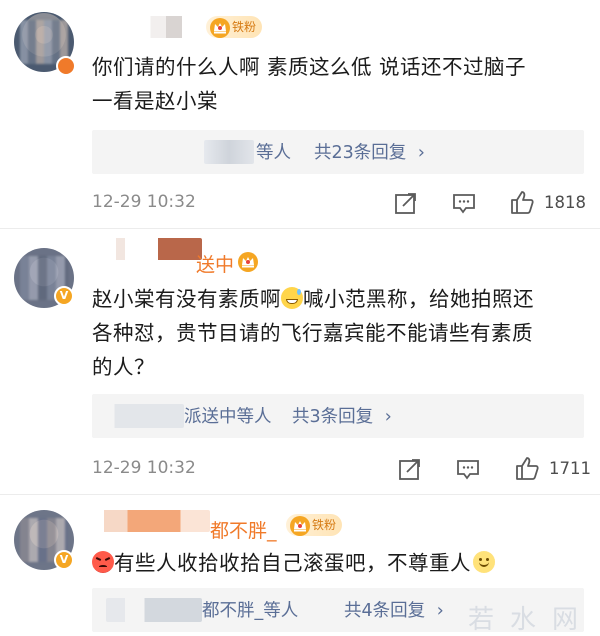 This screenshot has height=636, width=600. I want to click on comment-text-line: 喊小范黑称，给她拍照还, so click(418, 299).